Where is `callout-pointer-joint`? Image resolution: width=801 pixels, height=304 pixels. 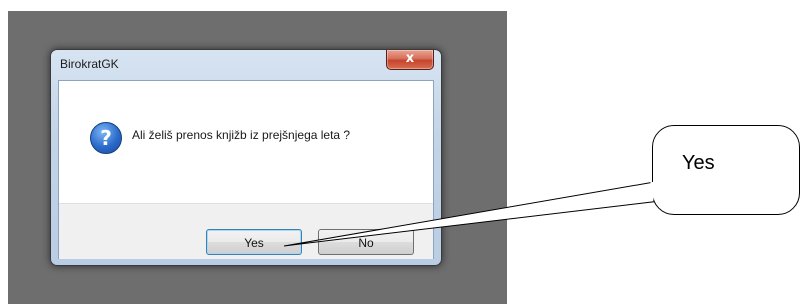 callout-pointer-joint is located at coordinates (652, 191).